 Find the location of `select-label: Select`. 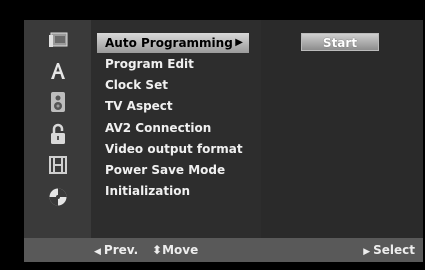

select-label: Select is located at coordinates (394, 250).